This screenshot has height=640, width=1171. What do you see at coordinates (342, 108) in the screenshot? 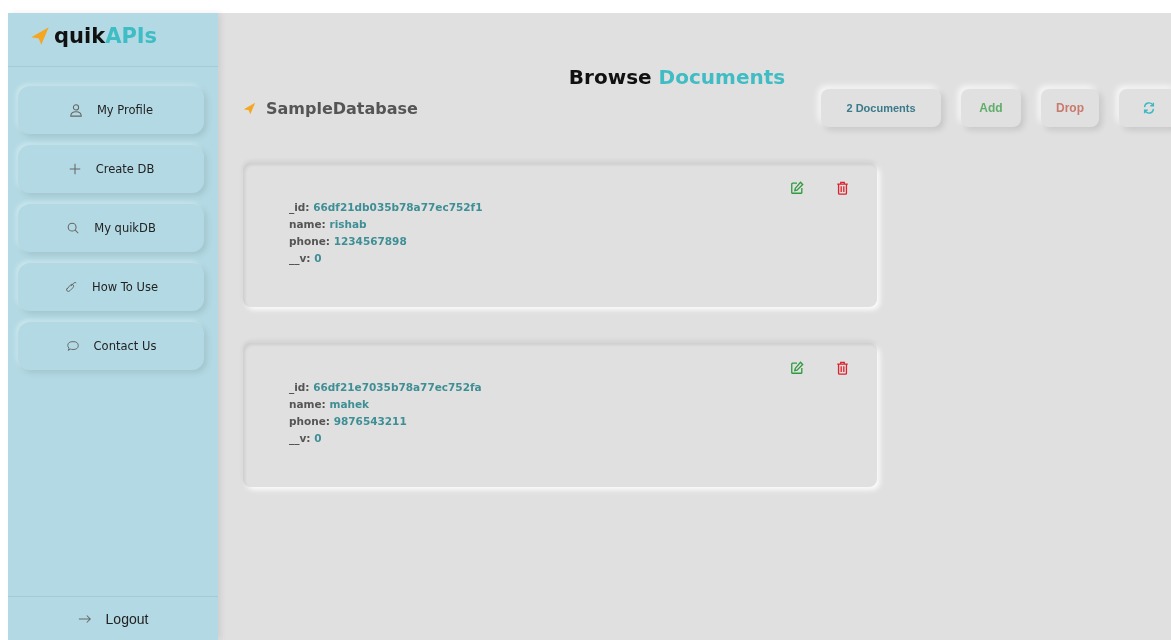
I see `database-name: SampleDatabase` at bounding box center [342, 108].